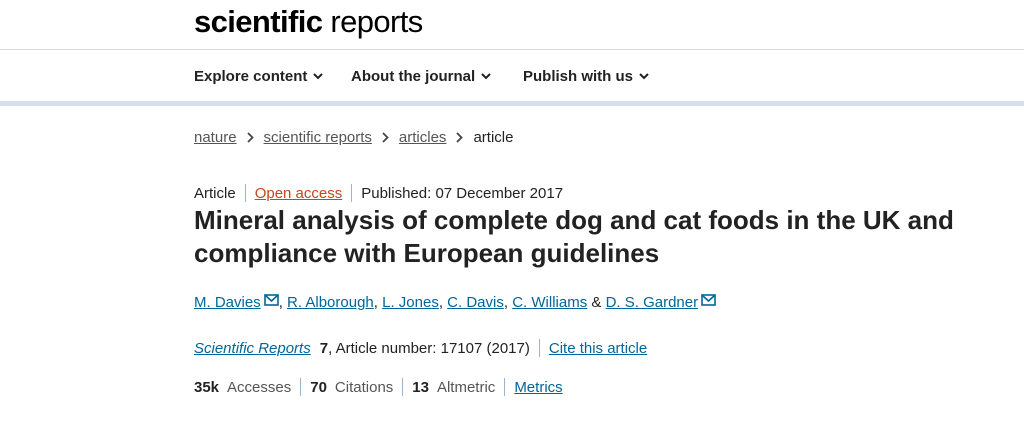  I want to click on logo-regular-text: reports, so click(376, 21).